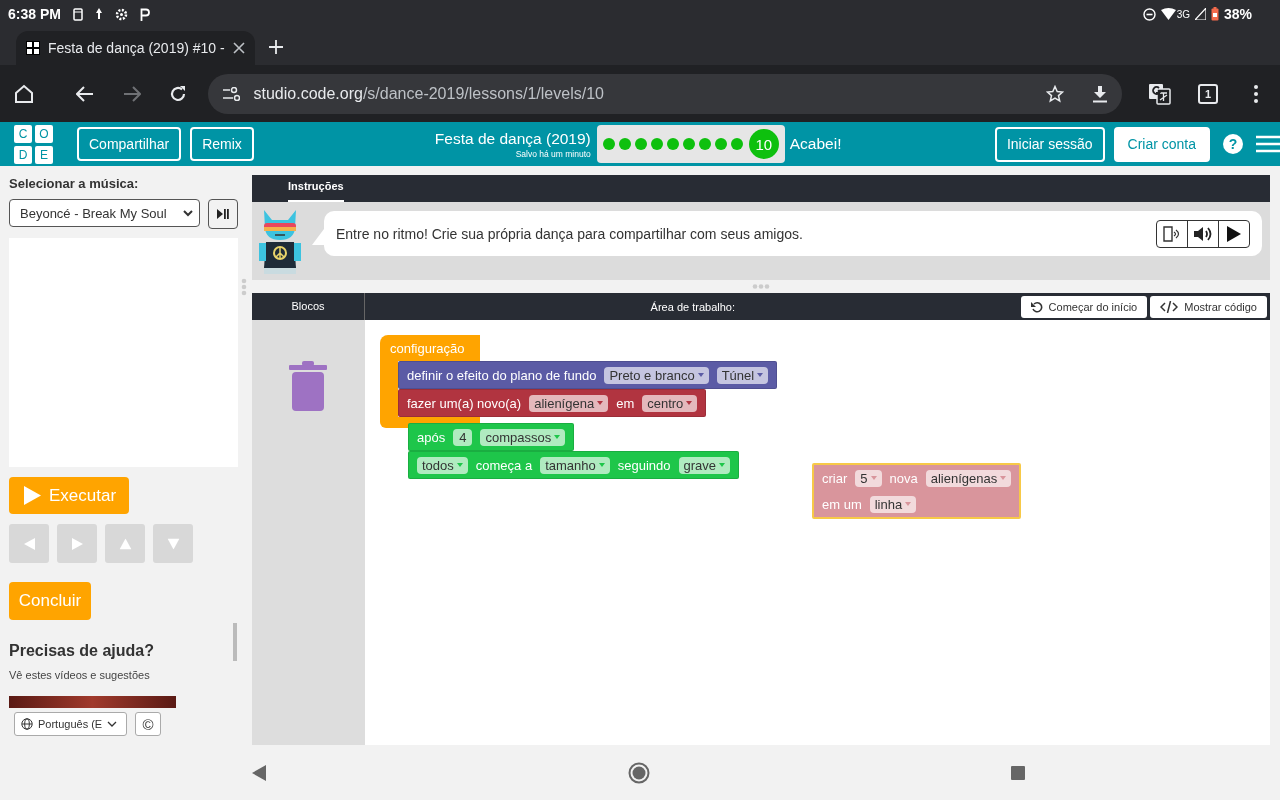 This screenshot has width=1280, height=800. Describe the element at coordinates (464, 403) in the screenshot. I see `block-label: fazer um(a) novo(a)` at that location.